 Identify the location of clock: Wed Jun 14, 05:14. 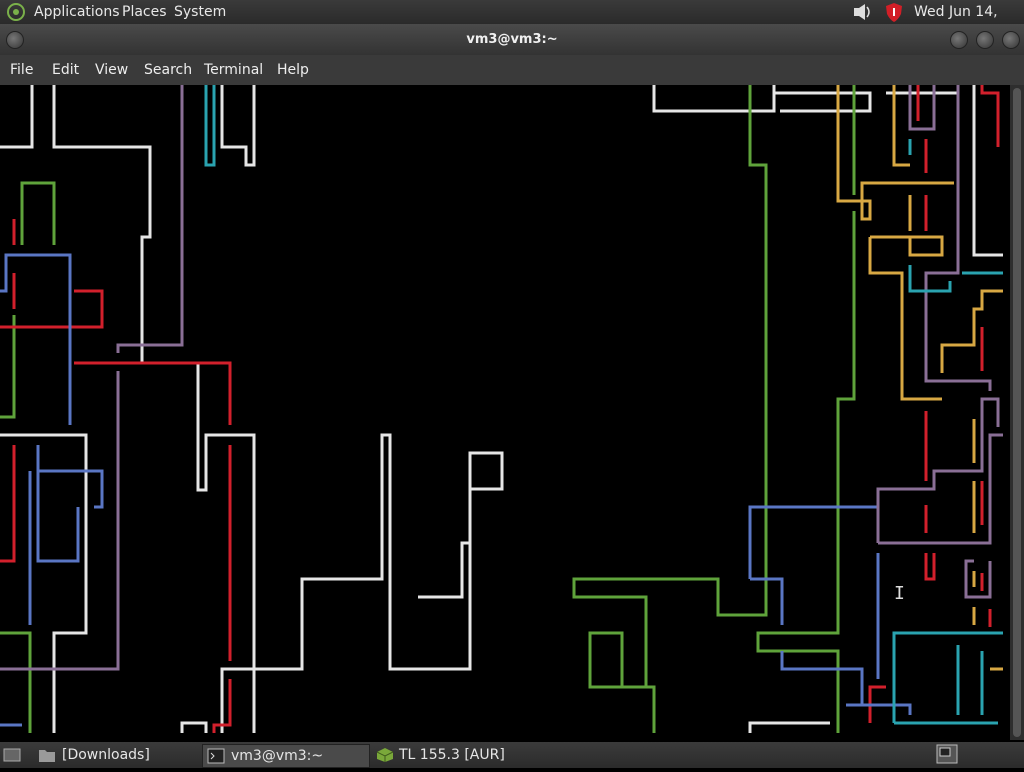
(969, 22).